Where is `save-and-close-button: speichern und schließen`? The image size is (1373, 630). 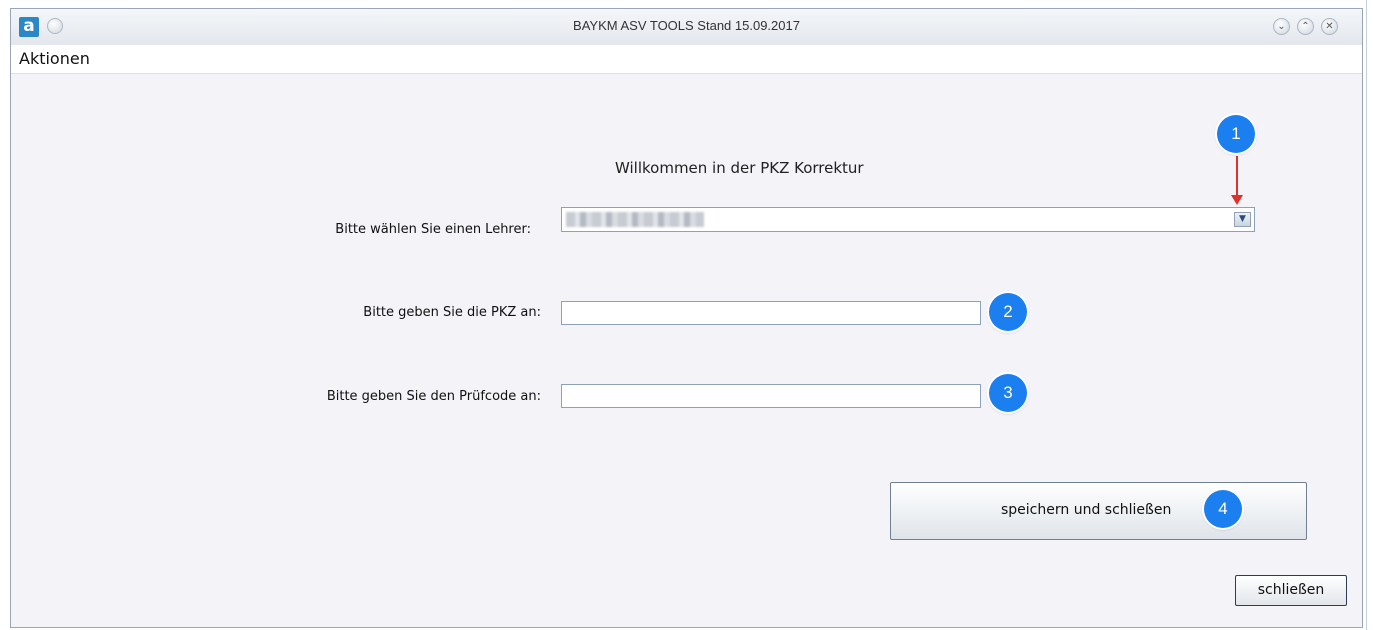
save-and-close-button: speichern und schließen is located at coordinates (1098, 511).